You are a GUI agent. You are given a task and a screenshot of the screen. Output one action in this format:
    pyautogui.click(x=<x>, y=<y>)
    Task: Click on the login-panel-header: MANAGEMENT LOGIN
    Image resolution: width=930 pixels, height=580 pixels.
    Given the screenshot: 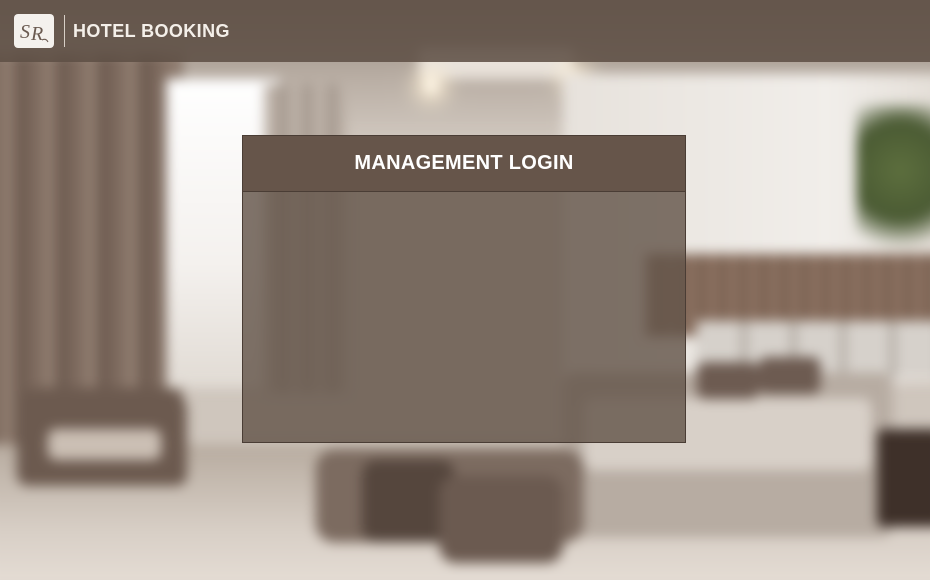 What is the action you would take?
    pyautogui.click(x=464, y=164)
    